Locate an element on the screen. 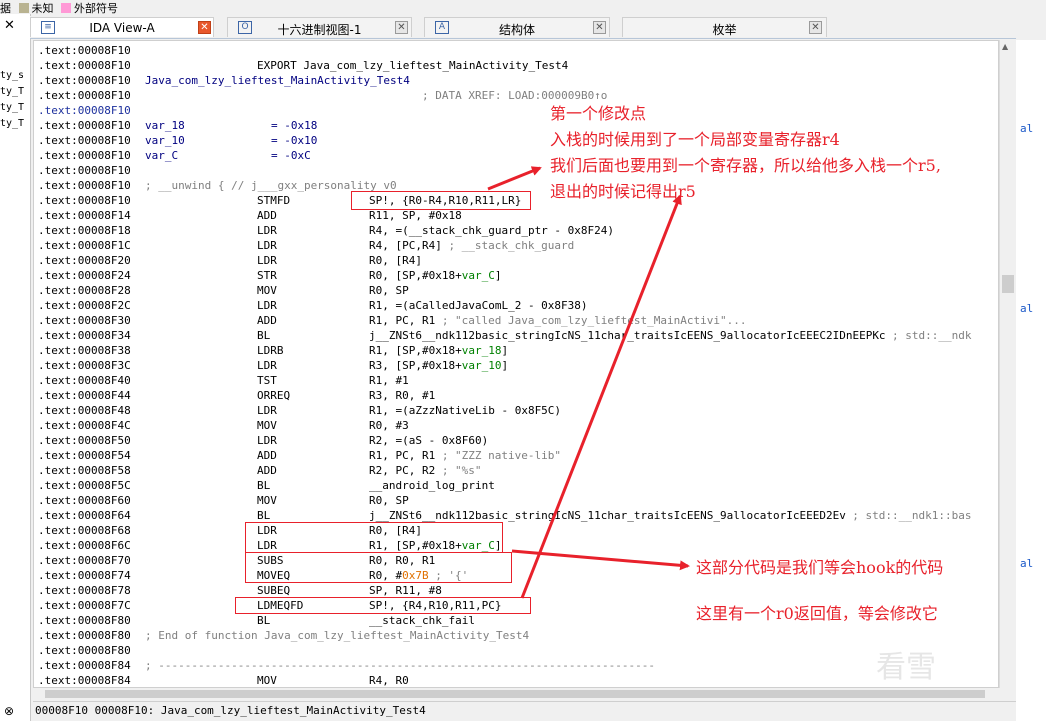 This screenshot has width=1046, height=721. listing-line: .text:00008F10 is located at coordinates (517, 50).